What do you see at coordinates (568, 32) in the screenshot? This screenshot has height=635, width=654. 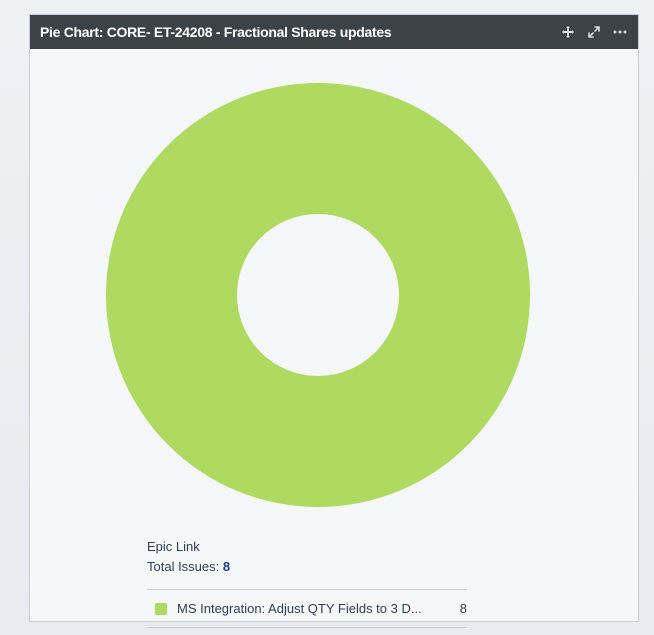 I see `move-icon` at bounding box center [568, 32].